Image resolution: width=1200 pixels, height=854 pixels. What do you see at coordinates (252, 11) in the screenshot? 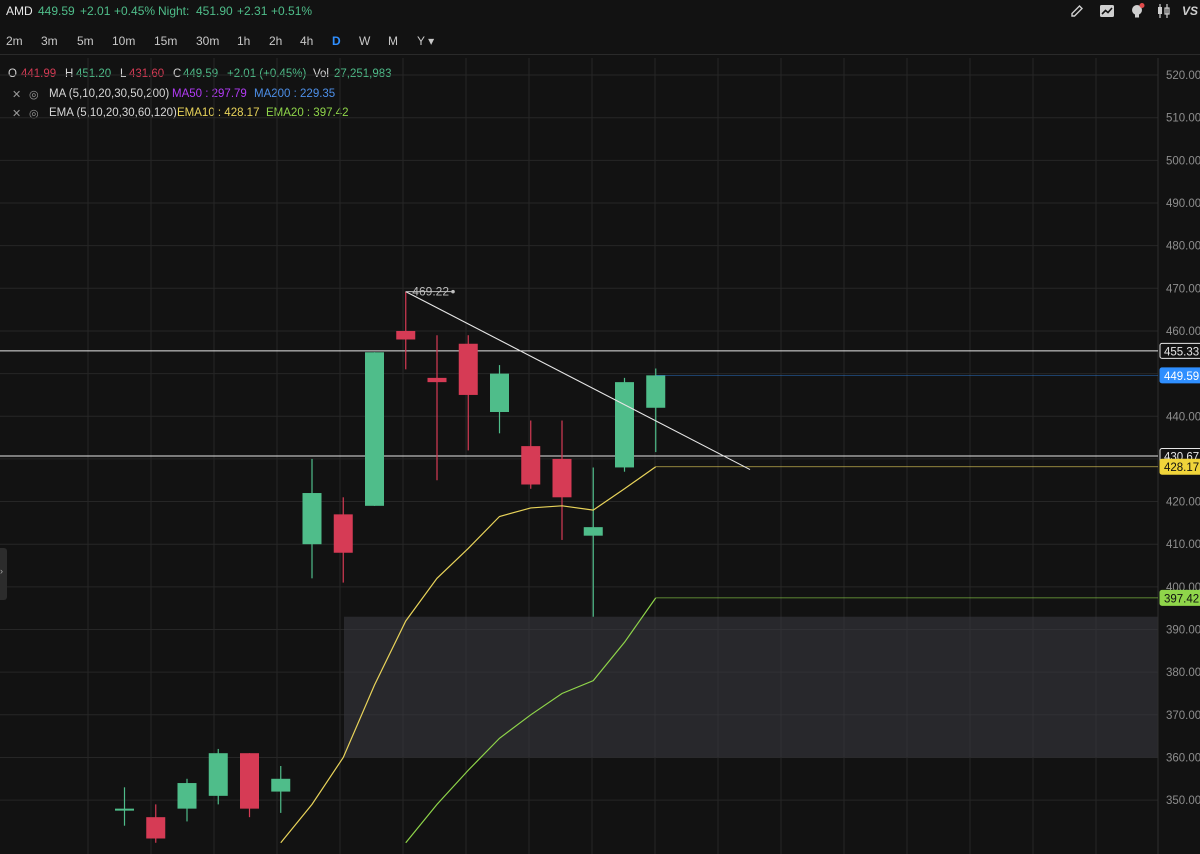
I see `night-change: +2.31` at bounding box center [252, 11].